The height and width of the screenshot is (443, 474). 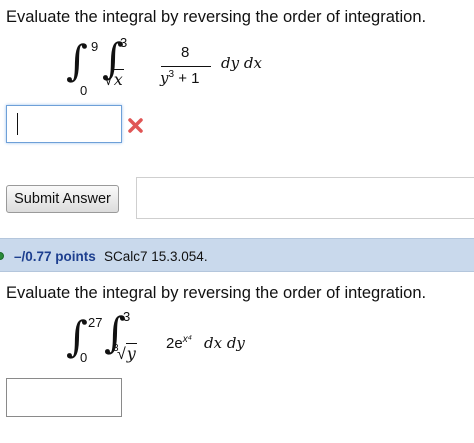 What do you see at coordinates (185, 52) in the screenshot?
I see `numerator: 8` at bounding box center [185, 52].